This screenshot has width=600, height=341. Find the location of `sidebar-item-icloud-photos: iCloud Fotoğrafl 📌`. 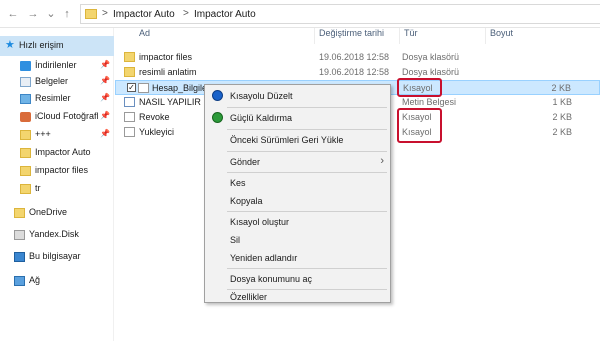

sidebar-item-icloud-photos: iCloud Fotoğrafl 📌 is located at coordinates (57, 117).